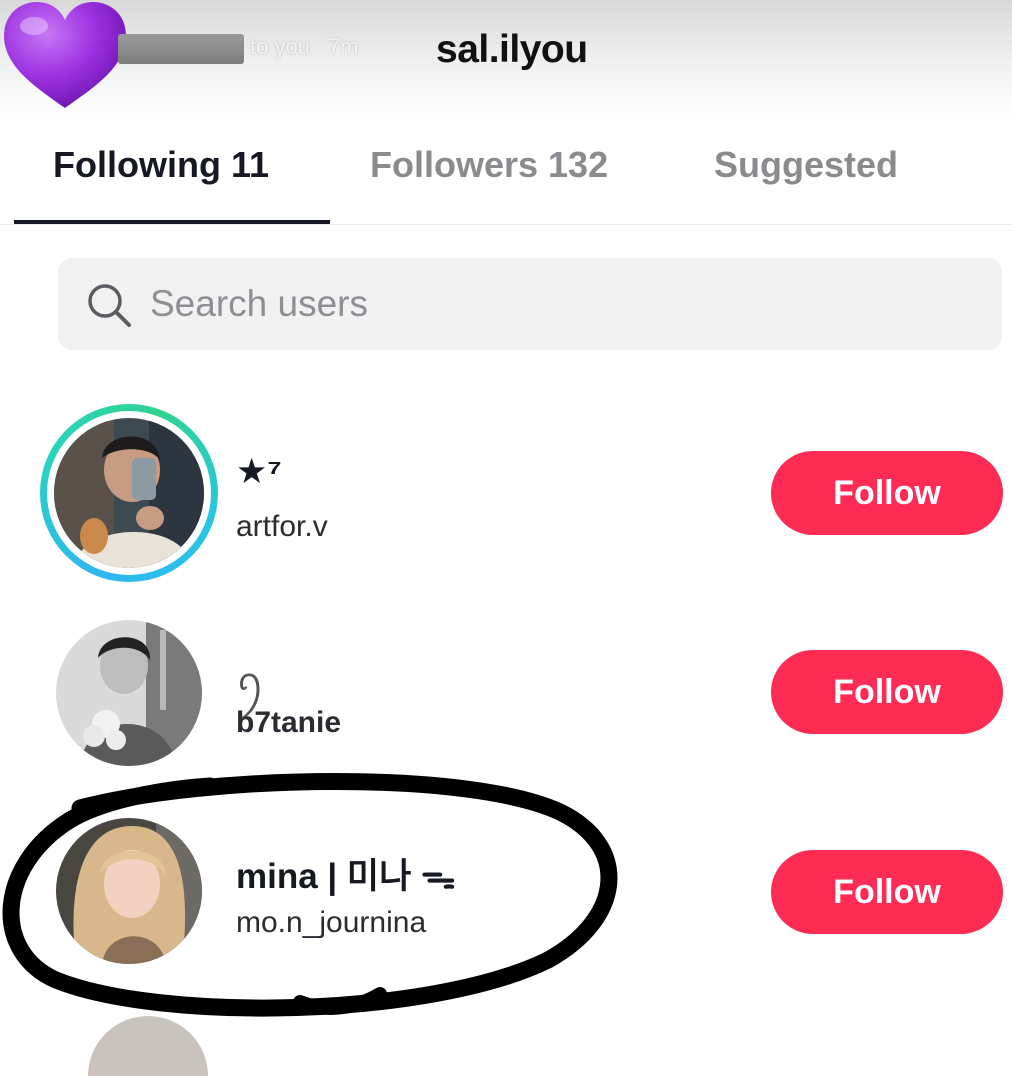 Image resolution: width=1012 pixels, height=1076 pixels. Describe the element at coordinates (489, 165) in the screenshot. I see `tab-followers: Followers 132` at that location.